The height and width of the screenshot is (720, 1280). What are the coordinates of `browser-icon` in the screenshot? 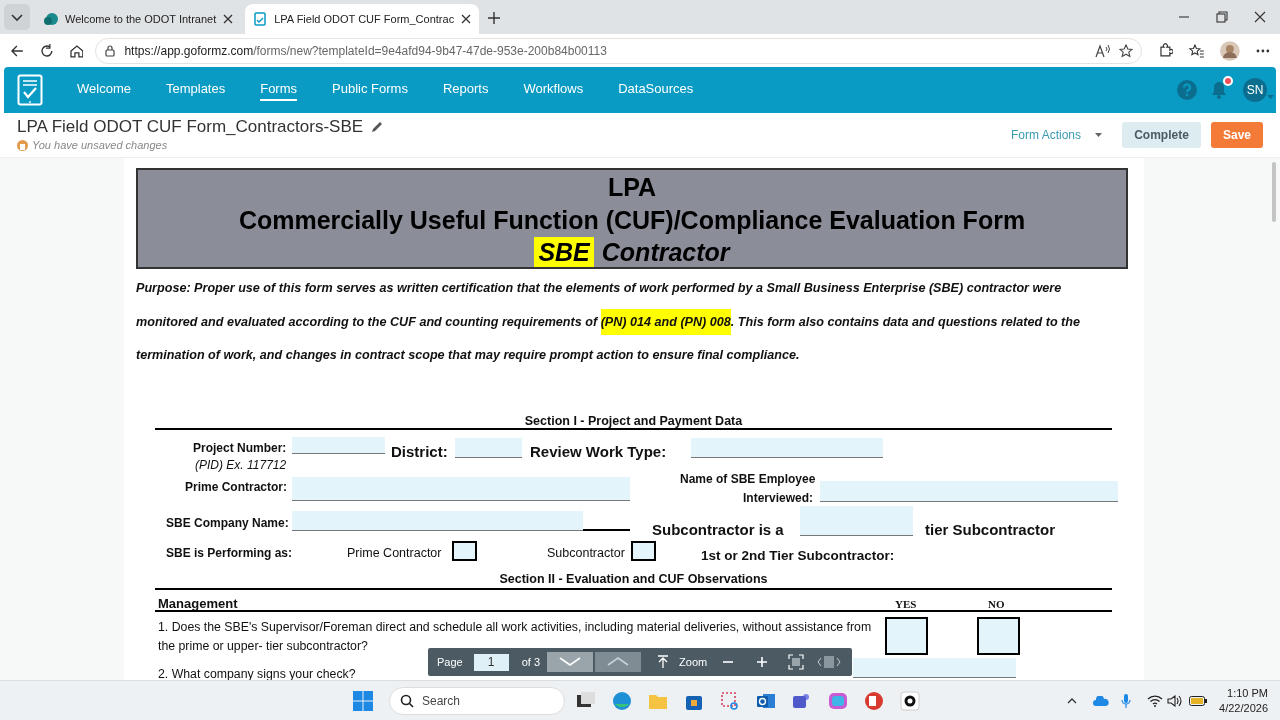 It's located at (622, 700).